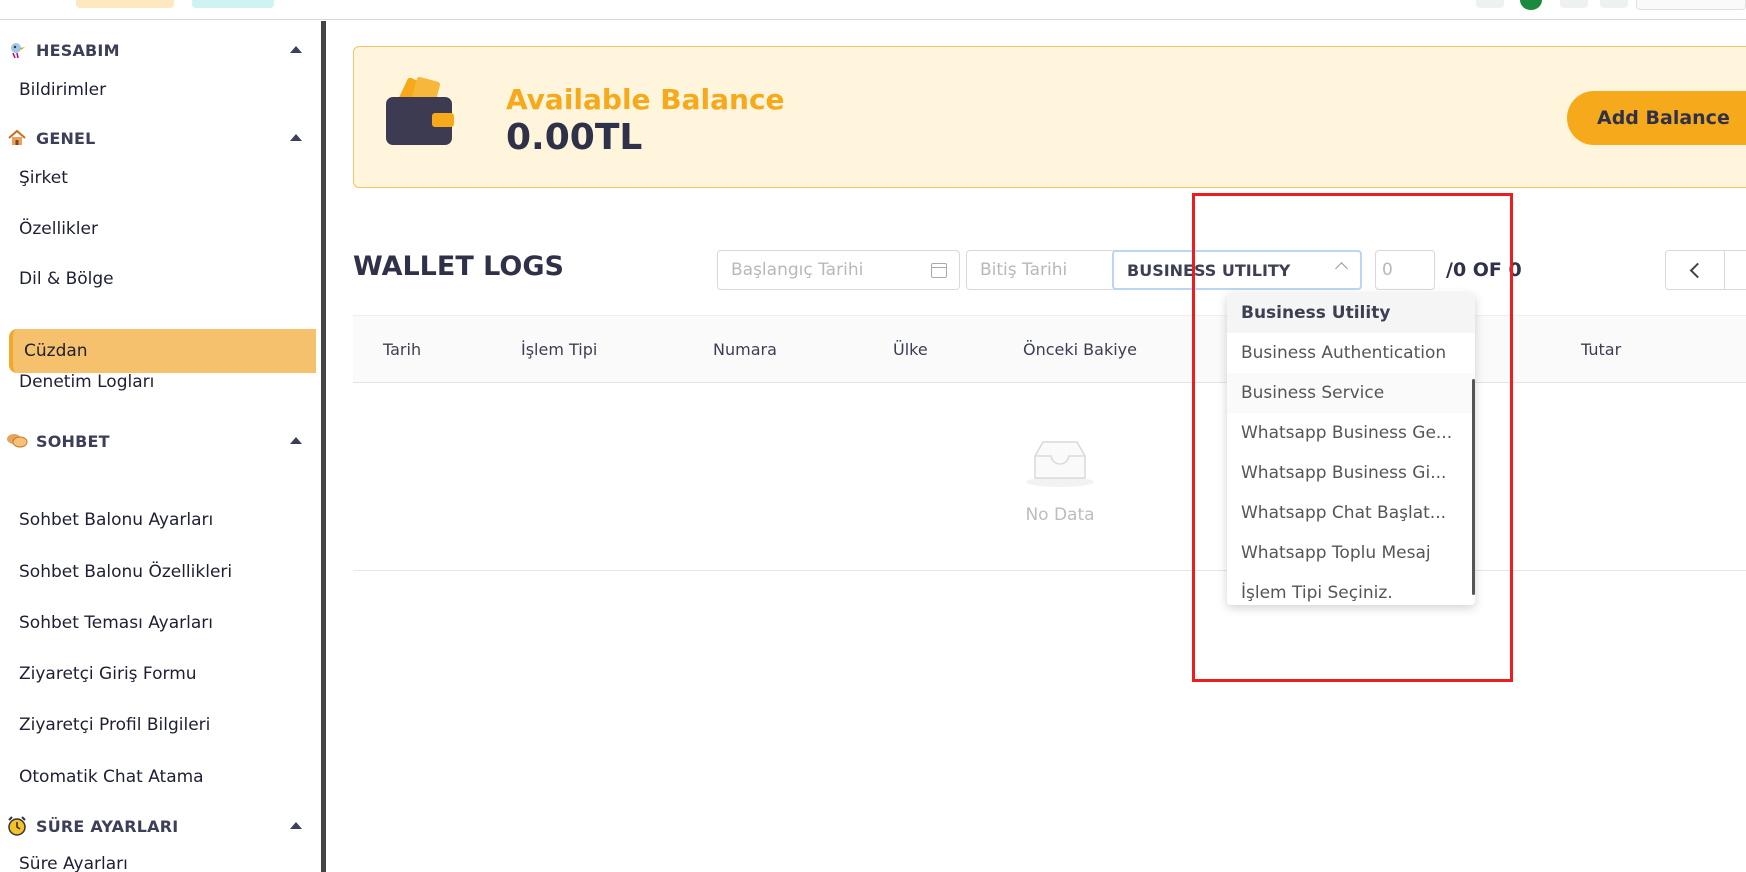 Image resolution: width=1746 pixels, height=872 pixels. I want to click on column-header: Önceki Bakiye, so click(1080, 349).